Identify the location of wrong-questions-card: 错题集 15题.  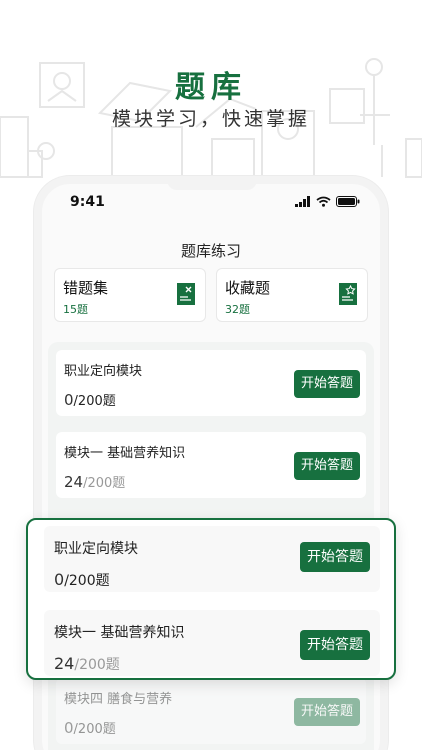
(130, 295).